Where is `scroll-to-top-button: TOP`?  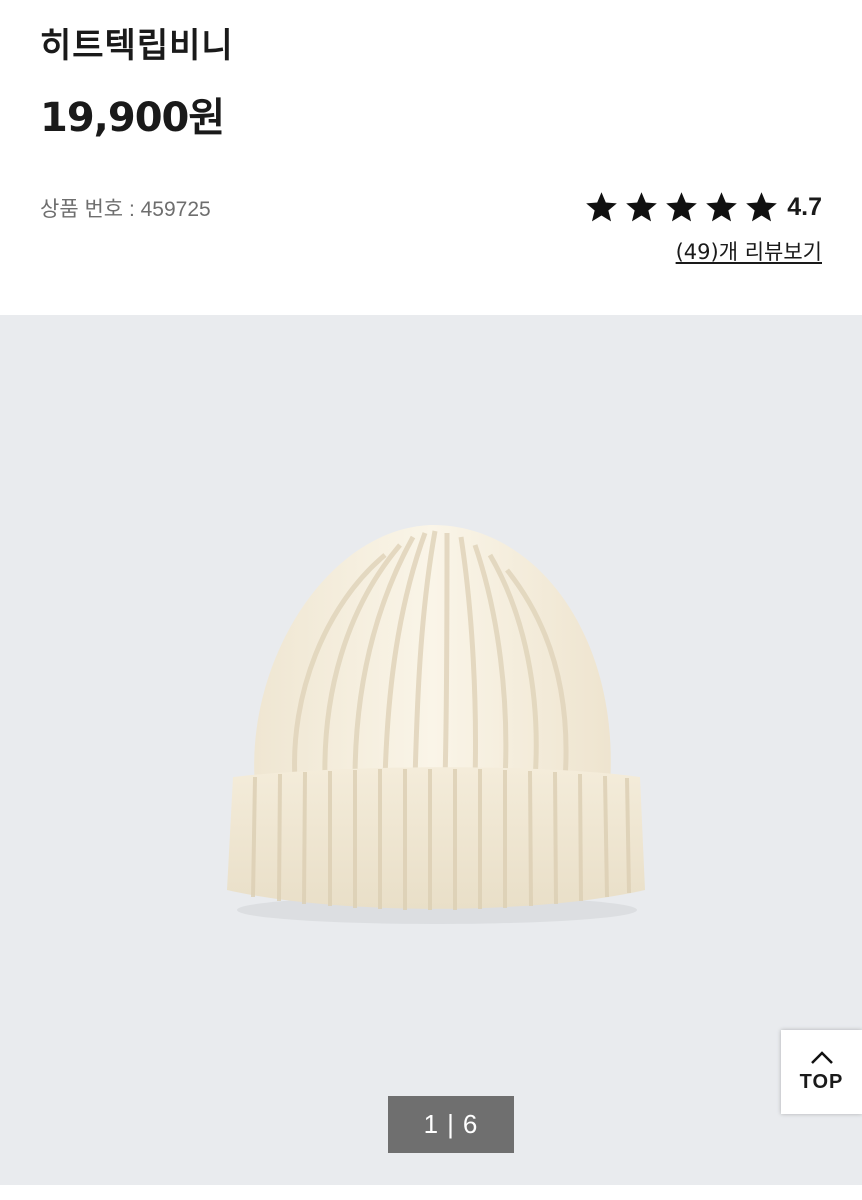 scroll-to-top-button: TOP is located at coordinates (821, 1072).